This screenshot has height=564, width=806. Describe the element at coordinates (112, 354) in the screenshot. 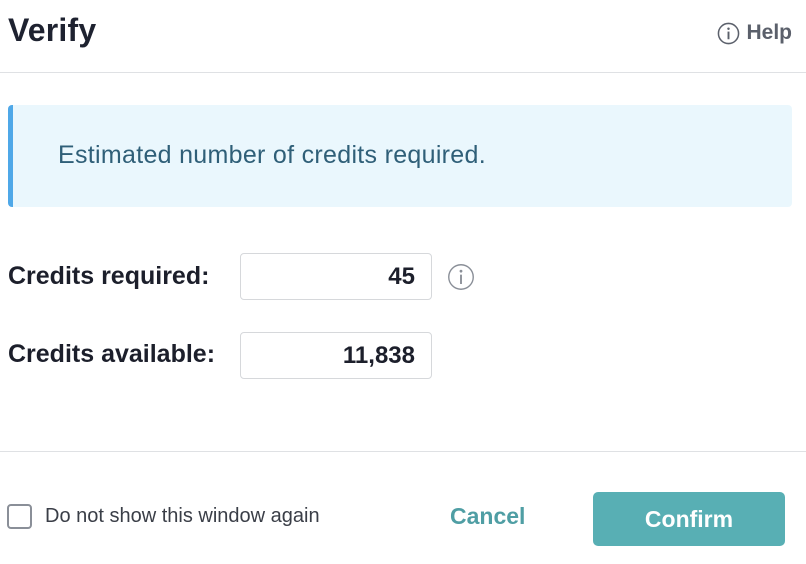

I see `credits-available-label: Credits available:` at that location.